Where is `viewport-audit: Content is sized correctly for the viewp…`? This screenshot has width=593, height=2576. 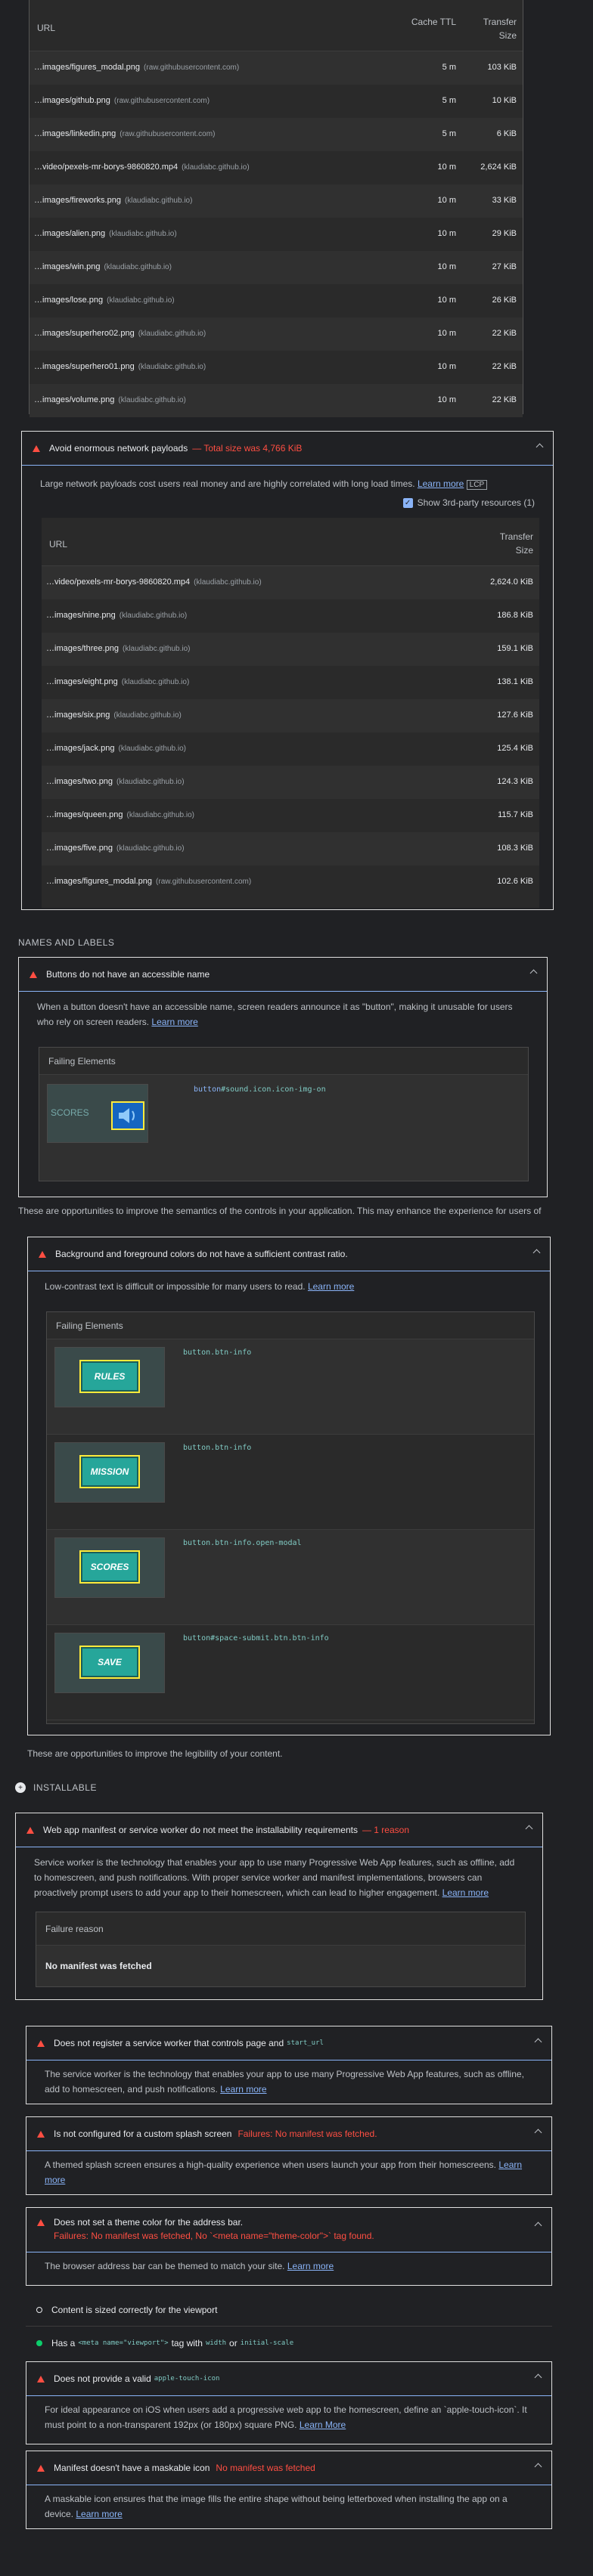 viewport-audit: Content is sized correctly for the viewp… is located at coordinates (289, 2310).